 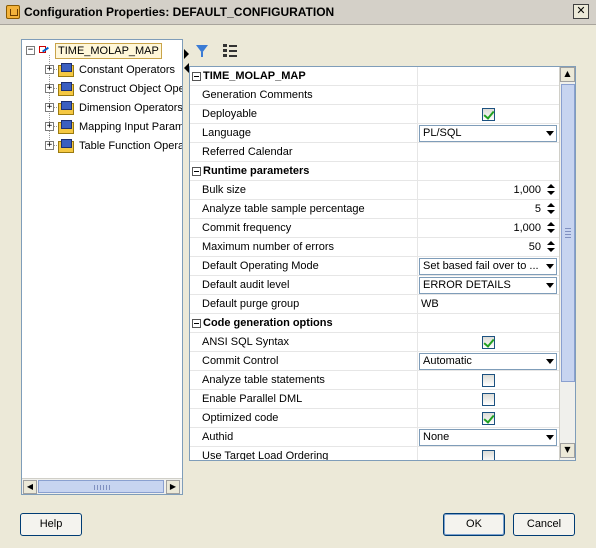 I want to click on property-name: Language, so click(x=304, y=133).